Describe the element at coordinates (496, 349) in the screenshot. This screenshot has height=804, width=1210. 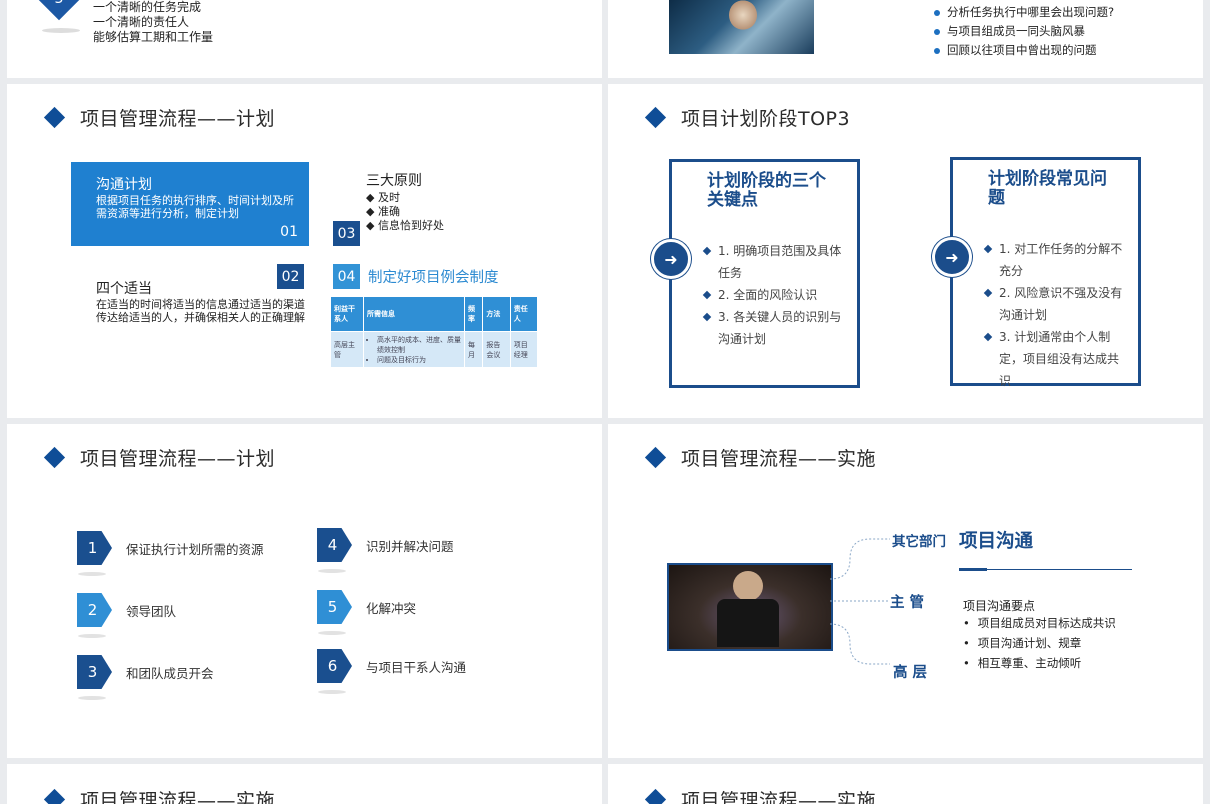
I see `table-cell: 报告会议` at that location.